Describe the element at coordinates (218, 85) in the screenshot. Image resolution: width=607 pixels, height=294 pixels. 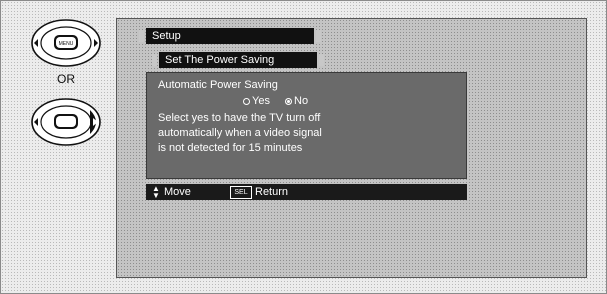
I see `setting-label: Automatic Power Saving` at that location.